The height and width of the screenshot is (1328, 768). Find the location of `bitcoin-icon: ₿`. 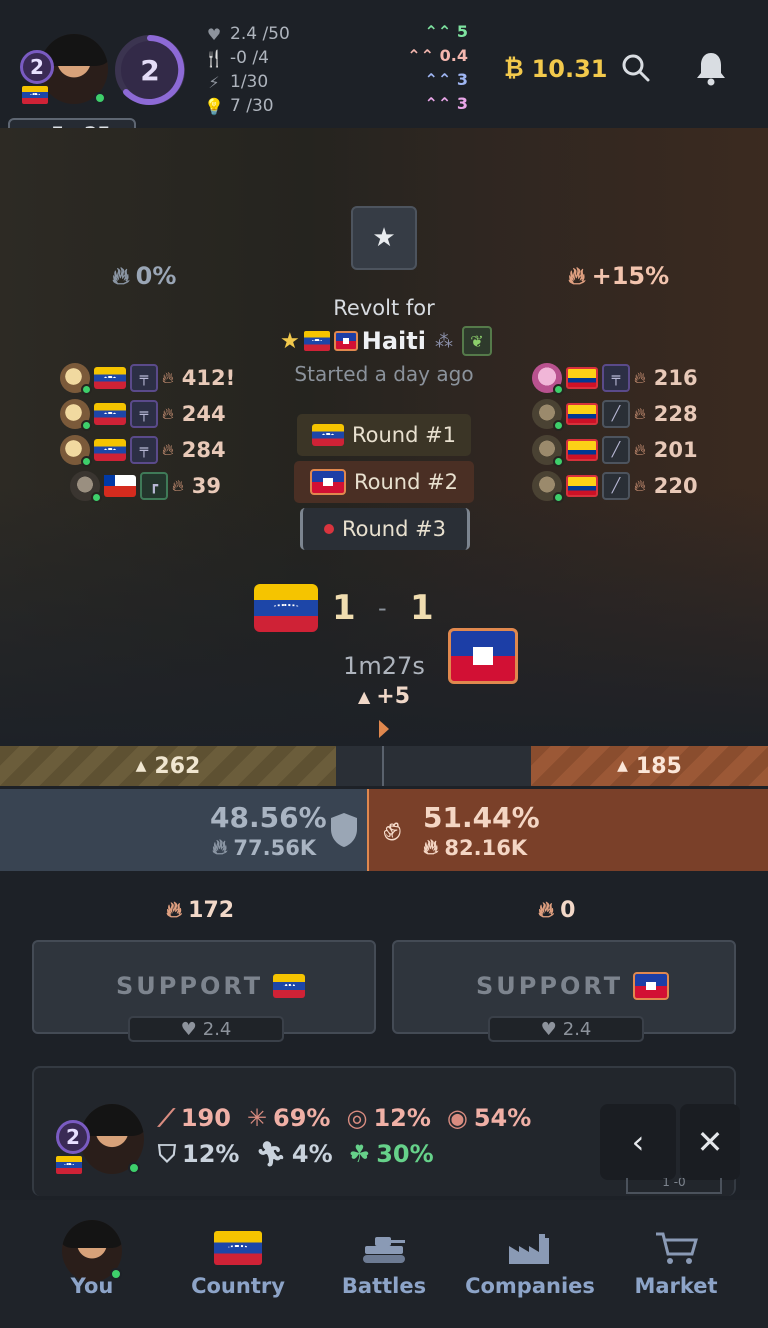

bitcoin-icon: ₿ is located at coordinates (514, 68).